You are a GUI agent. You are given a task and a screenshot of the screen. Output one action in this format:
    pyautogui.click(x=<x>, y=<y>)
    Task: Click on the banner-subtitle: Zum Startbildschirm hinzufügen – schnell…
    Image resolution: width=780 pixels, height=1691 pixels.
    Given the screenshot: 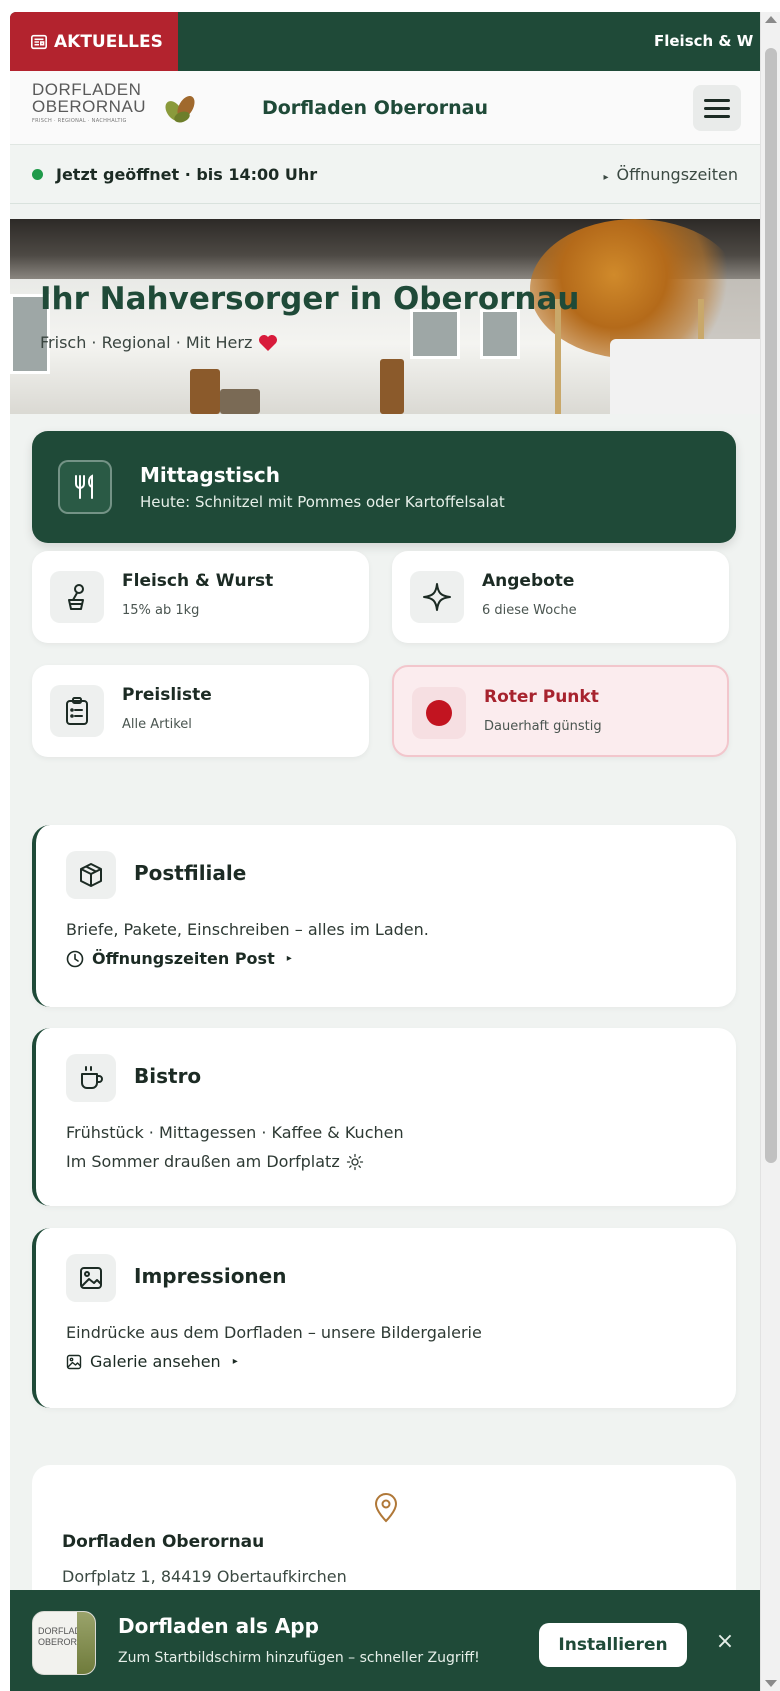 What is the action you would take?
    pyautogui.click(x=299, y=1658)
    